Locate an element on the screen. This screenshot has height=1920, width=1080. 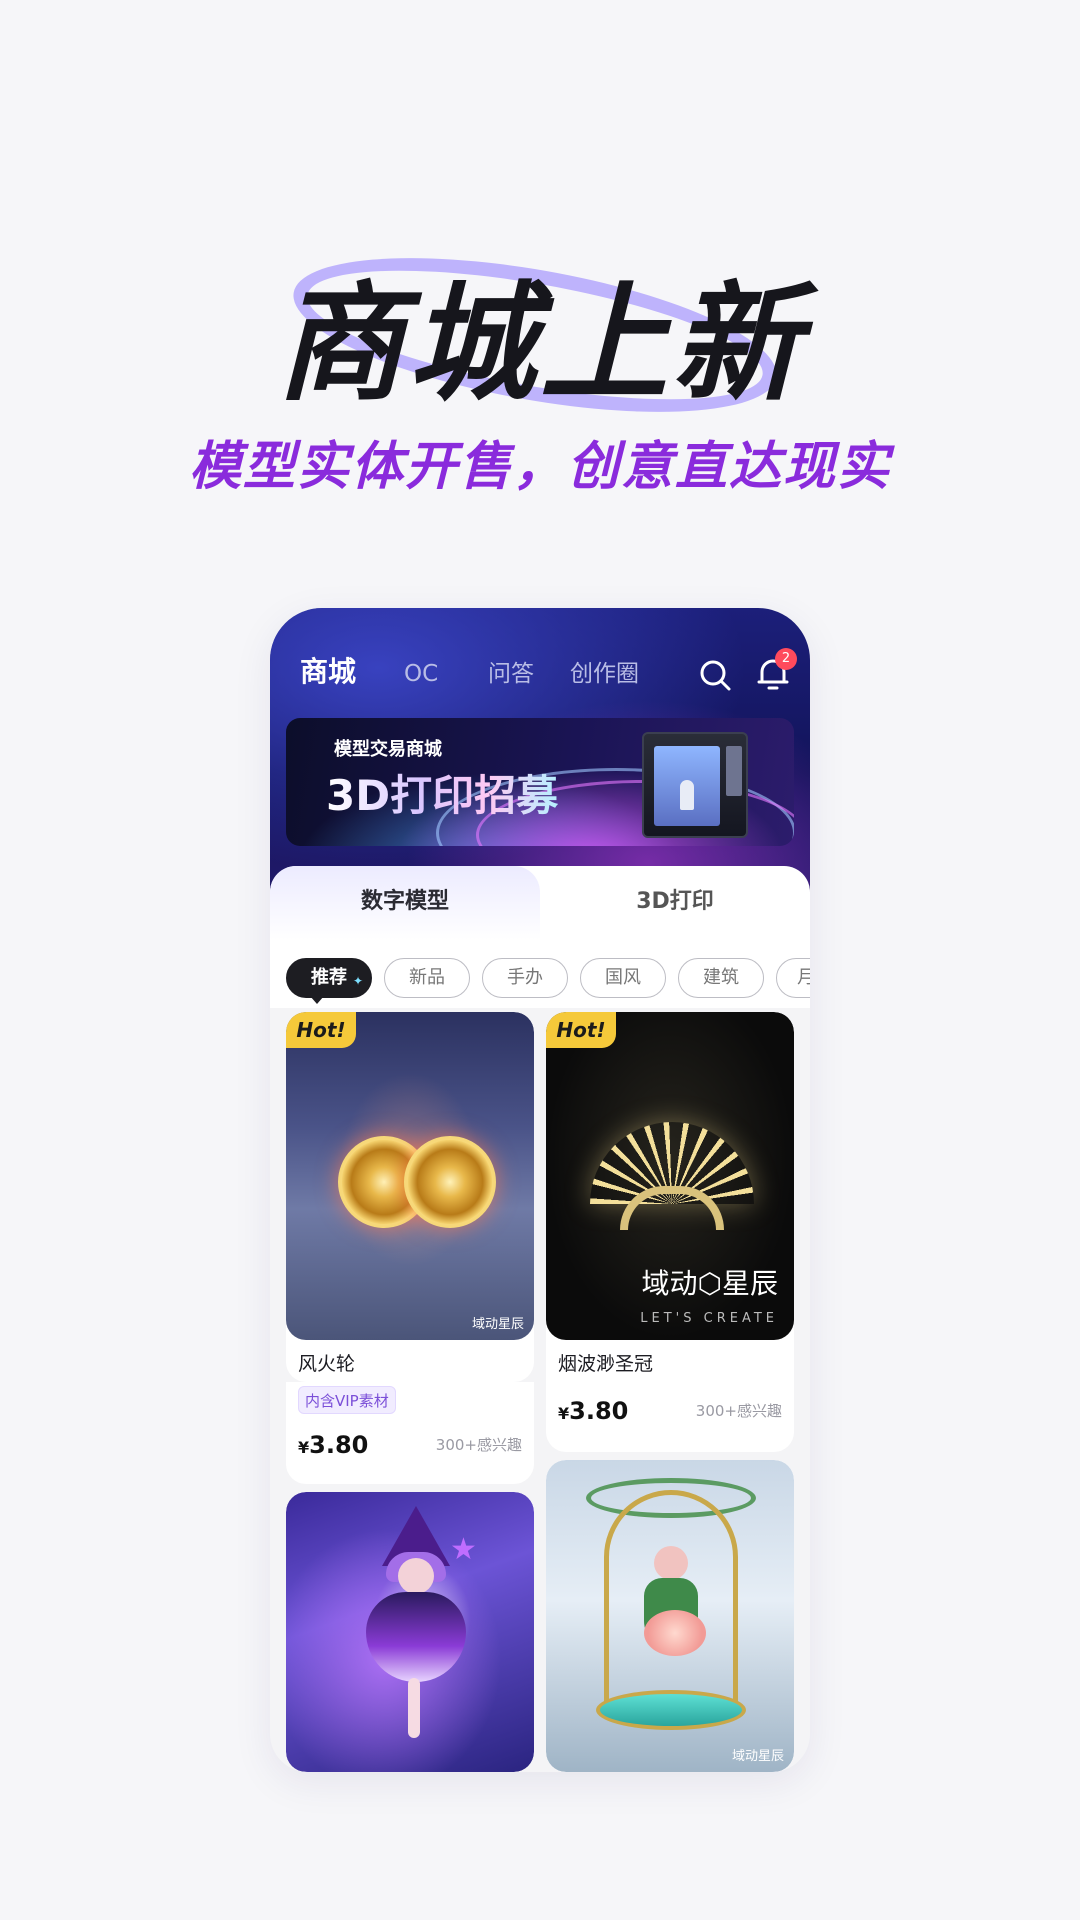
sparkle-icon: ✦ is located at coordinates (358, 981).